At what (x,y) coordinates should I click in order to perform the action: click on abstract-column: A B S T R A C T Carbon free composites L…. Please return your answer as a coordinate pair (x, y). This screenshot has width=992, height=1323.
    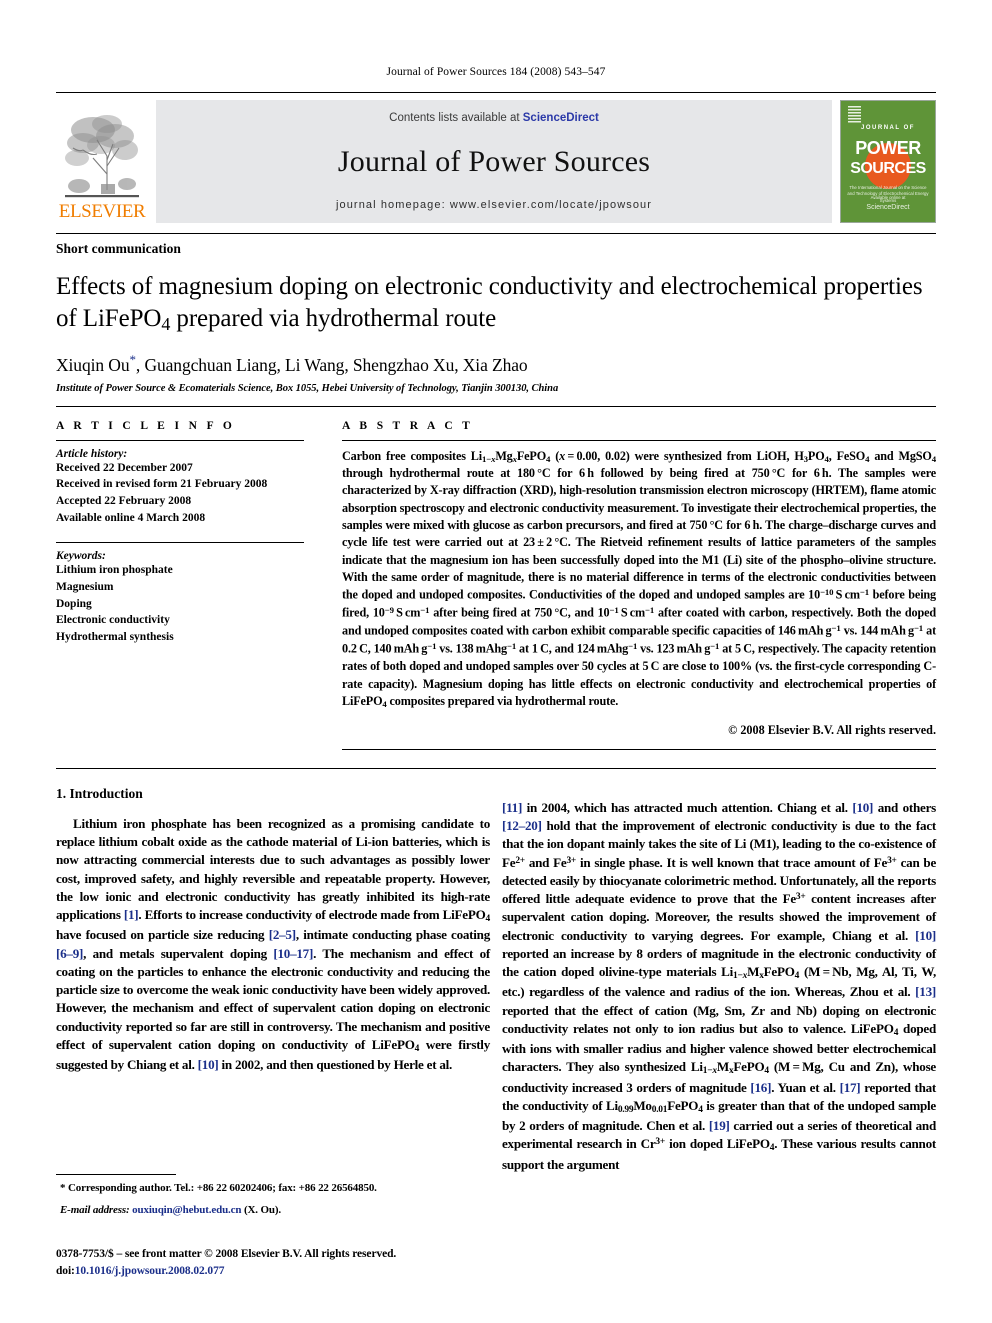
    Looking at the image, I should click on (639, 585).